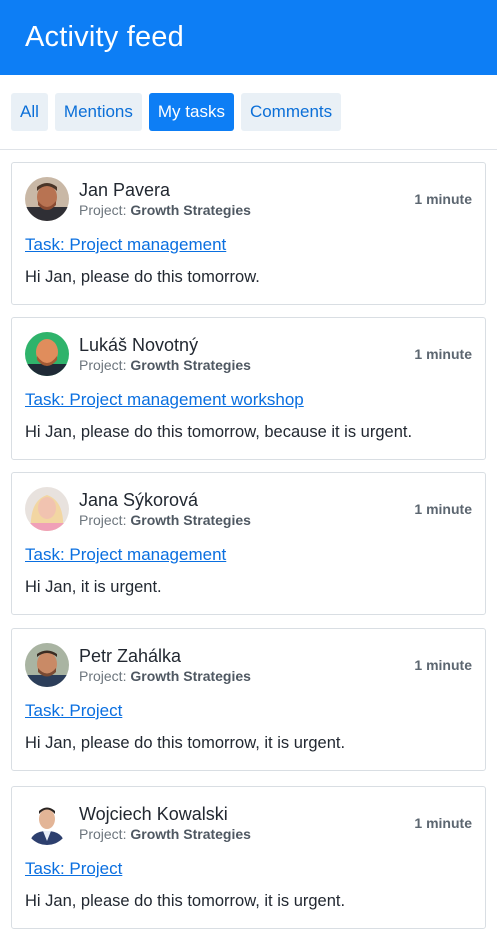 The height and width of the screenshot is (941, 497). What do you see at coordinates (142, 277) in the screenshot?
I see `message-text: Hi Jan, please do this tomorrow.` at bounding box center [142, 277].